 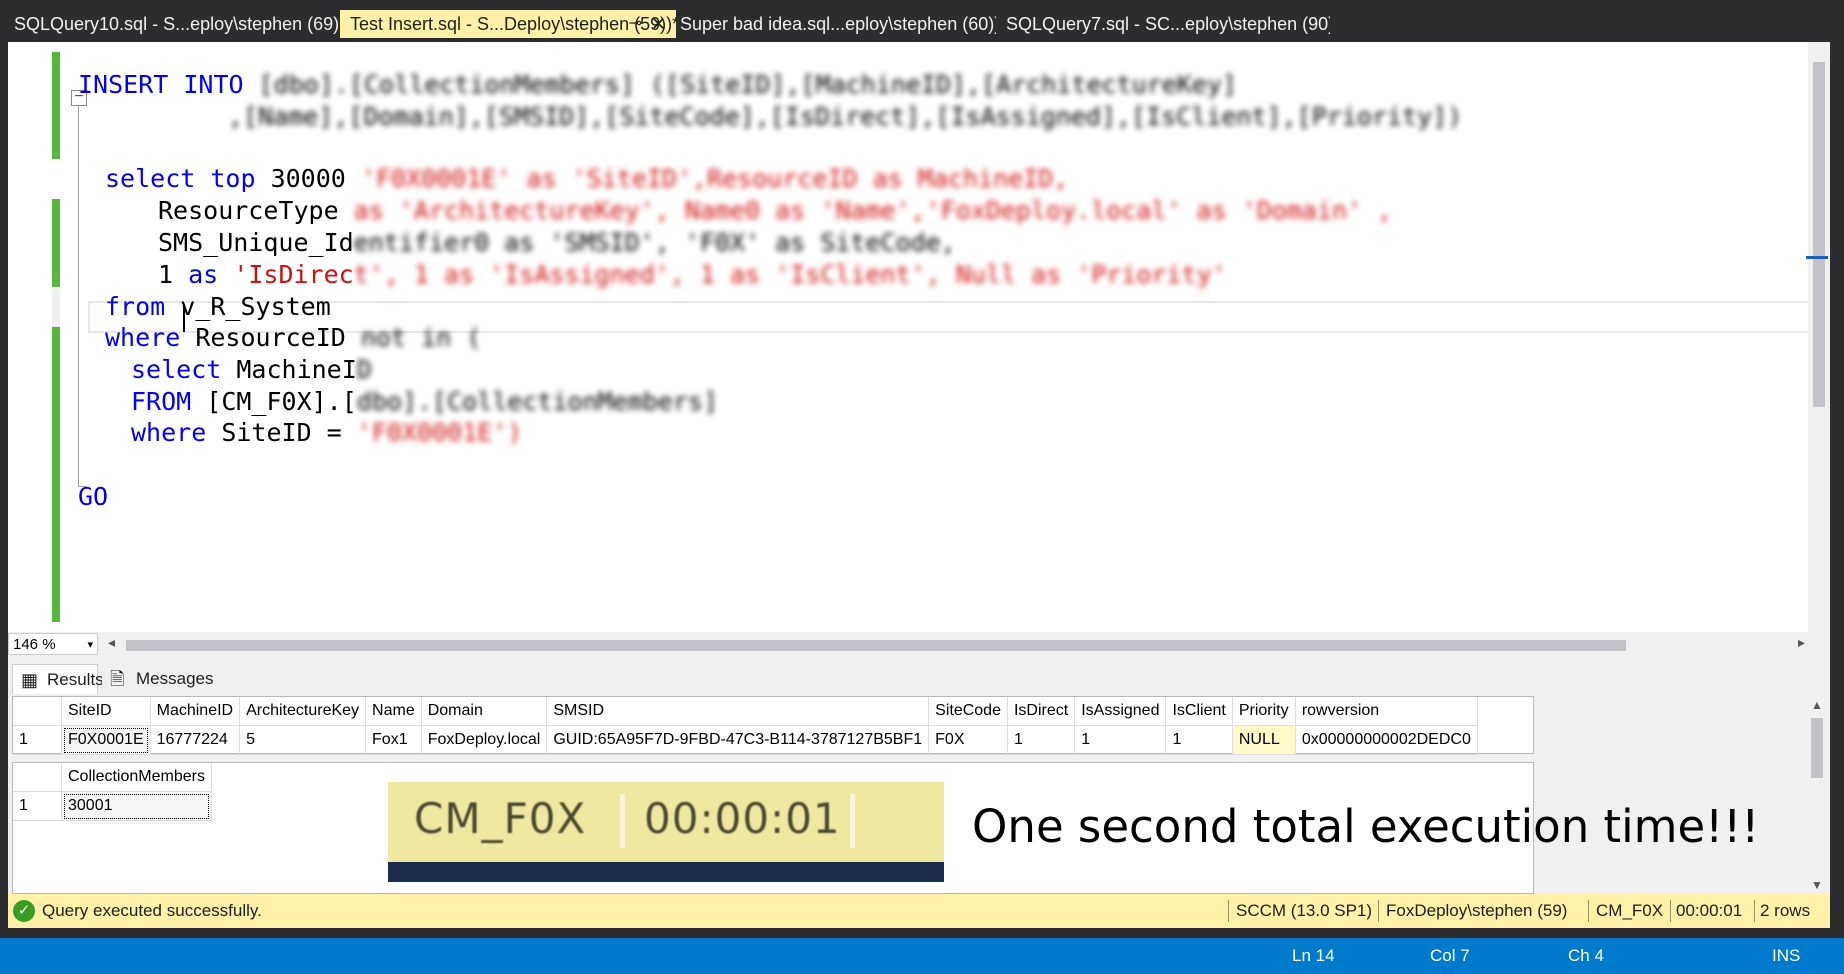 What do you see at coordinates (327, 432) in the screenshot?
I see `code-line-11: where SiteID = 'F0X0001E')` at bounding box center [327, 432].